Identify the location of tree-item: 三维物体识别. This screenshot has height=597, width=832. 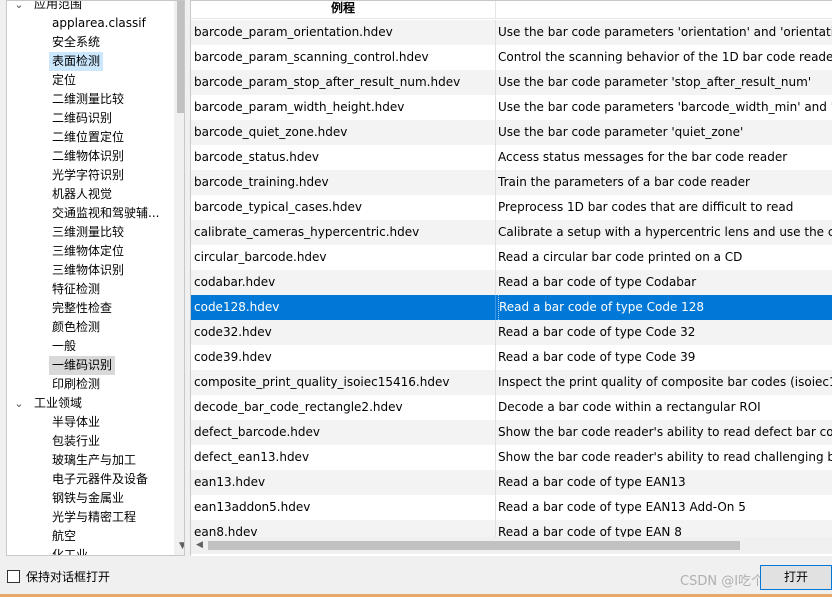
(88, 270).